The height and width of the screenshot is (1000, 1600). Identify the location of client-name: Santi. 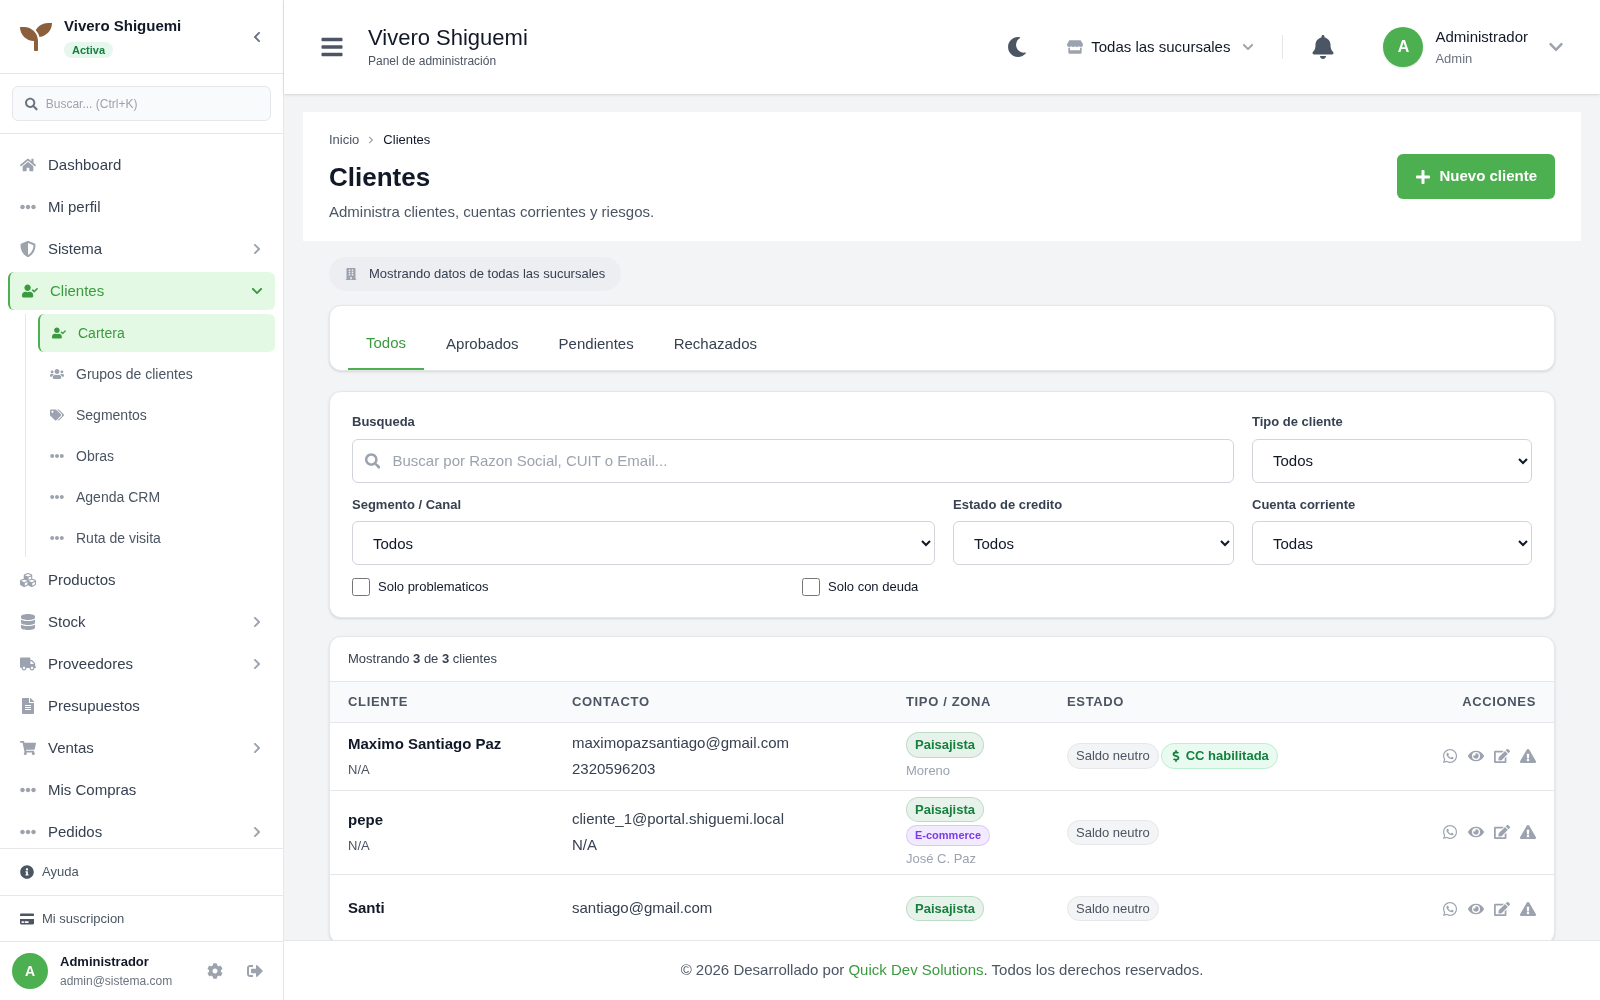
(367, 908).